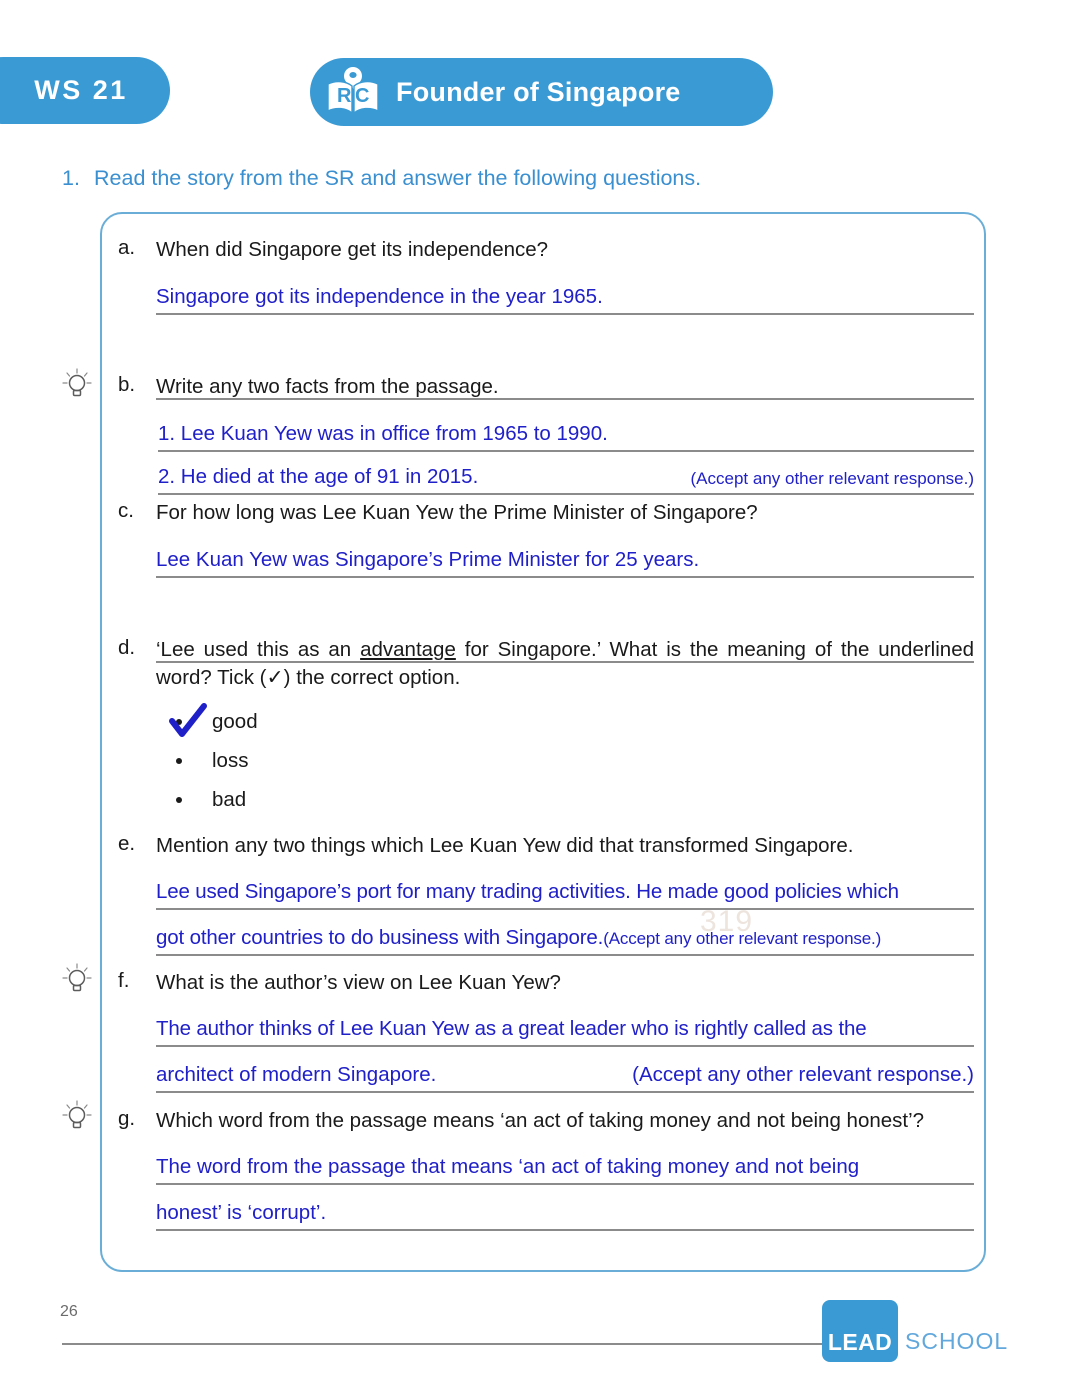 The height and width of the screenshot is (1381, 1080). Describe the element at coordinates (565, 722) in the screenshot. I see `option-good: good` at that location.